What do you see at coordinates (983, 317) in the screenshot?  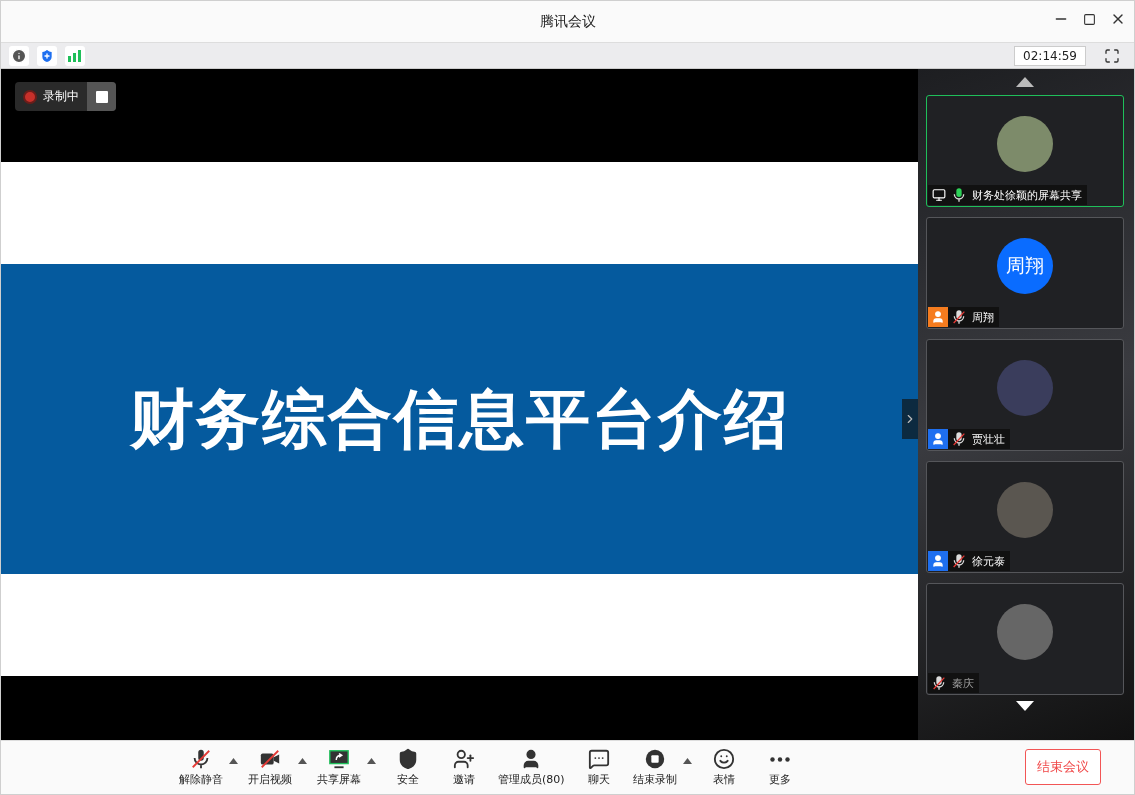 I see `participant-name: 周翔` at bounding box center [983, 317].